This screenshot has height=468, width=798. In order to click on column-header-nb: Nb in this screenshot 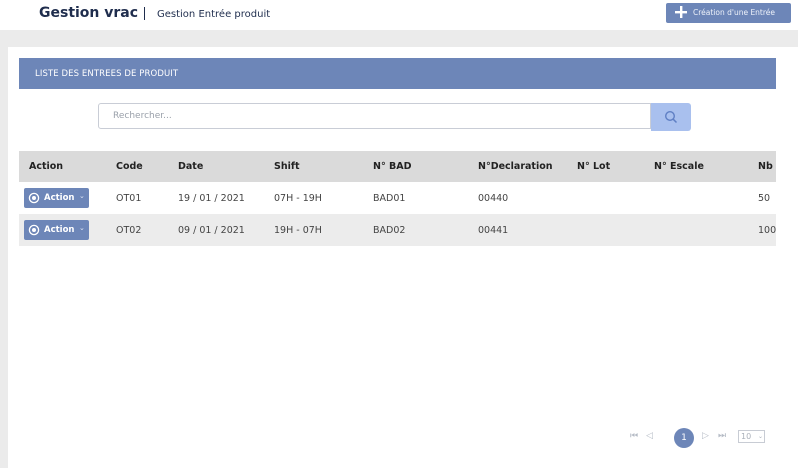, I will do `click(762, 166)`.